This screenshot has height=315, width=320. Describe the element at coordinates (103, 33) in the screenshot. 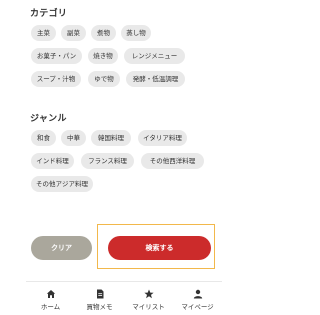

I see `category-chip-simmered: 煮物` at that location.